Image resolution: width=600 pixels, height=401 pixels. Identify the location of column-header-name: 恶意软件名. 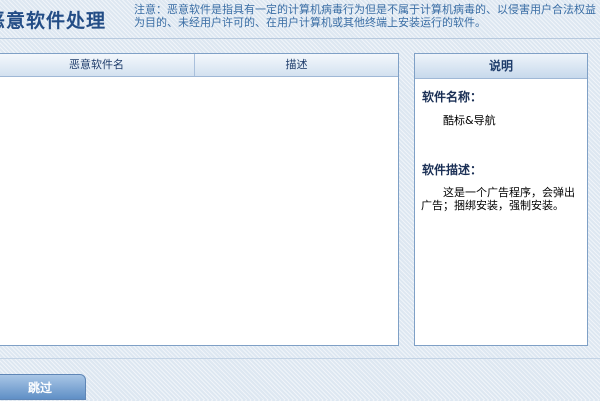
(97, 65).